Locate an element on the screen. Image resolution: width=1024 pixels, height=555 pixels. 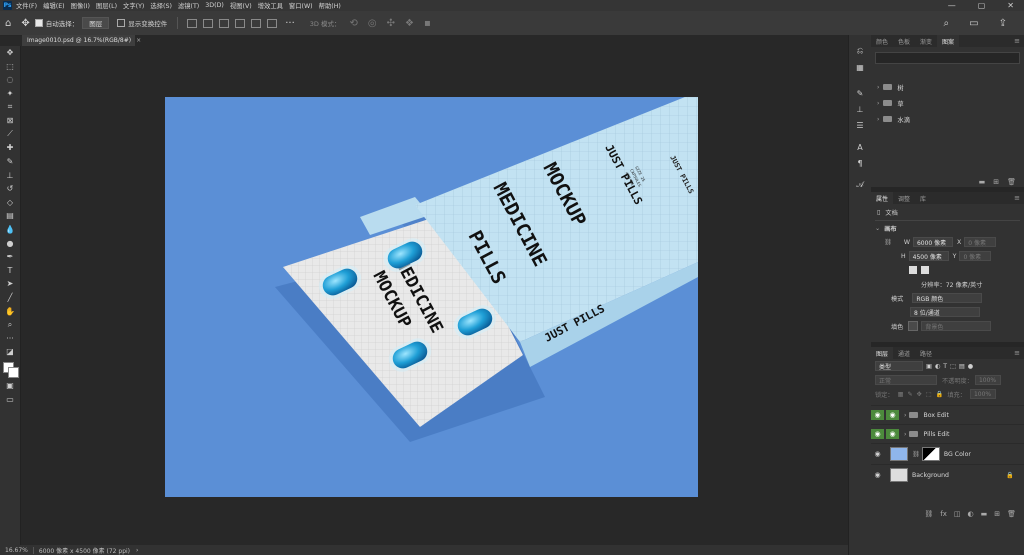
close-window-button: ✕ is located at coordinates (1010, 5).